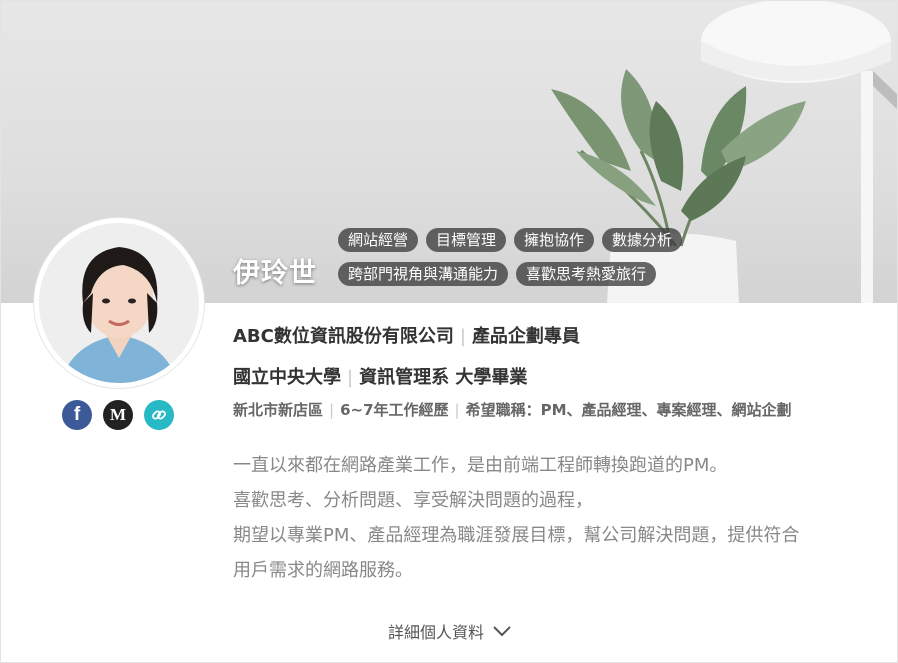  I want to click on current-job: ABC數位資訊股份有限公司 | 產品企劃專員, so click(406, 335).